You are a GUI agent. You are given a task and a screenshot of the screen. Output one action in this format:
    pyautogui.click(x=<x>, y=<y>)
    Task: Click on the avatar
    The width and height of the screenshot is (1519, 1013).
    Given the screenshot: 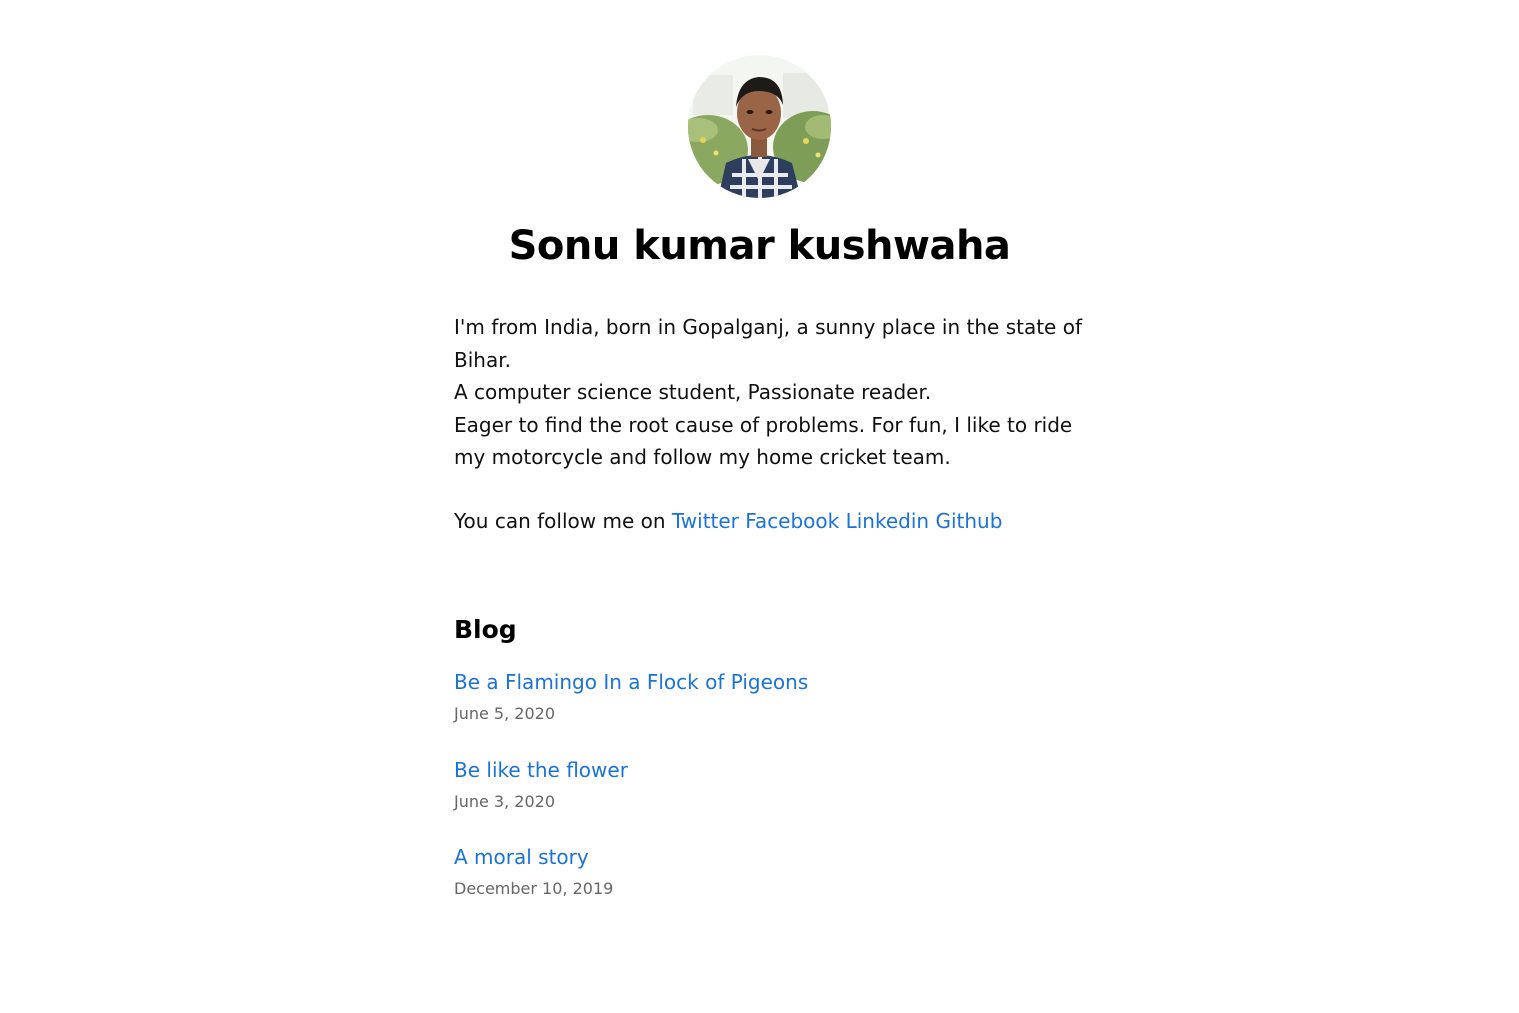 What is the action you would take?
    pyautogui.click(x=759, y=126)
    